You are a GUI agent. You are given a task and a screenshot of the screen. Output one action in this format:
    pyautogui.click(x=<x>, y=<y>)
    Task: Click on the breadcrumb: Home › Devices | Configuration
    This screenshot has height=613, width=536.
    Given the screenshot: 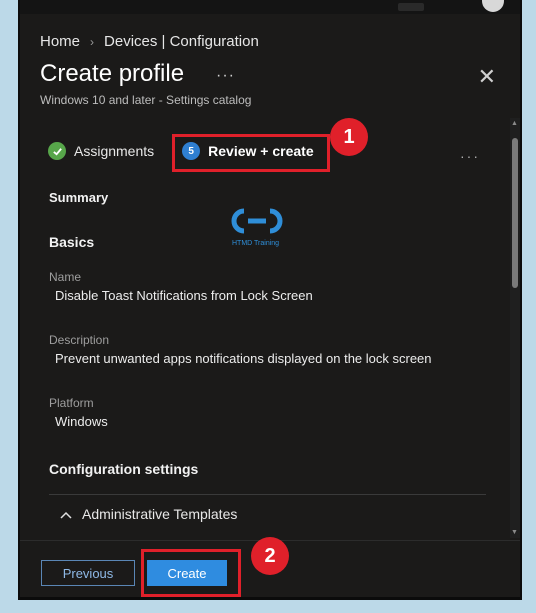 What is the action you would take?
    pyautogui.click(x=149, y=41)
    